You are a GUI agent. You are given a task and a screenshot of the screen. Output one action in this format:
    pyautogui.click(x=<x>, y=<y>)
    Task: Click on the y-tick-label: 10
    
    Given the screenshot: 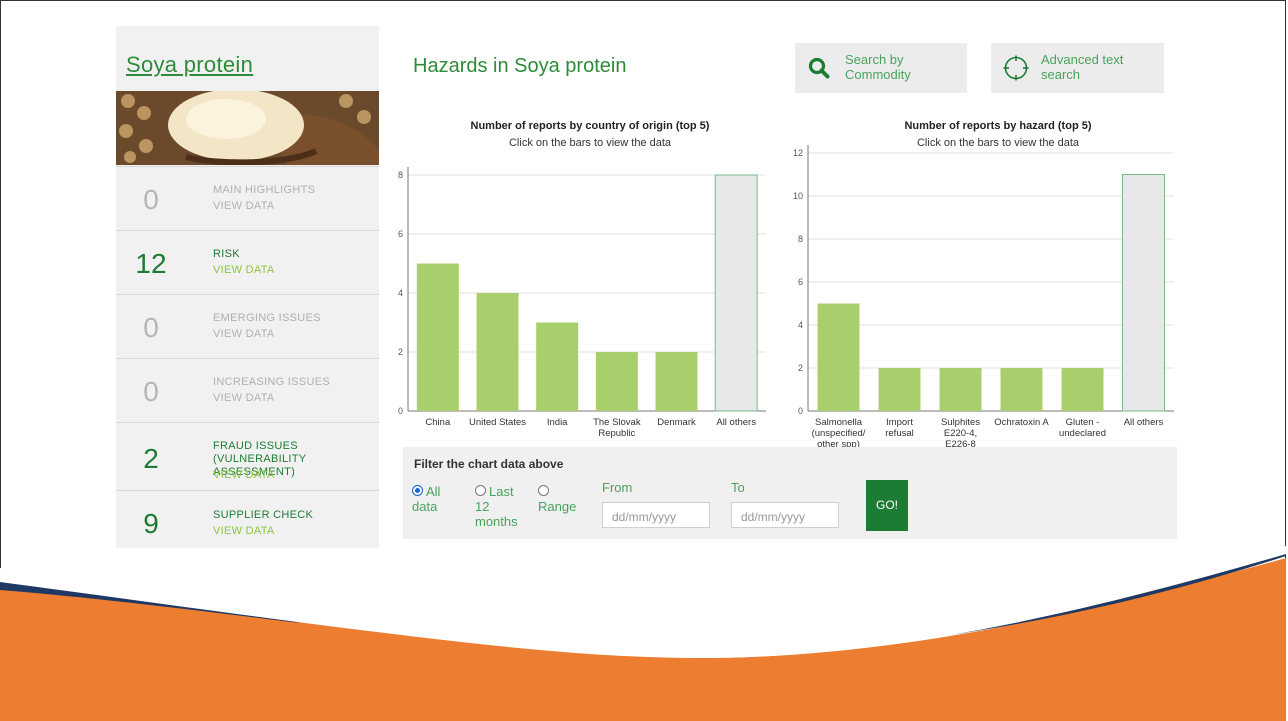 What is the action you would take?
    pyautogui.click(x=798, y=196)
    